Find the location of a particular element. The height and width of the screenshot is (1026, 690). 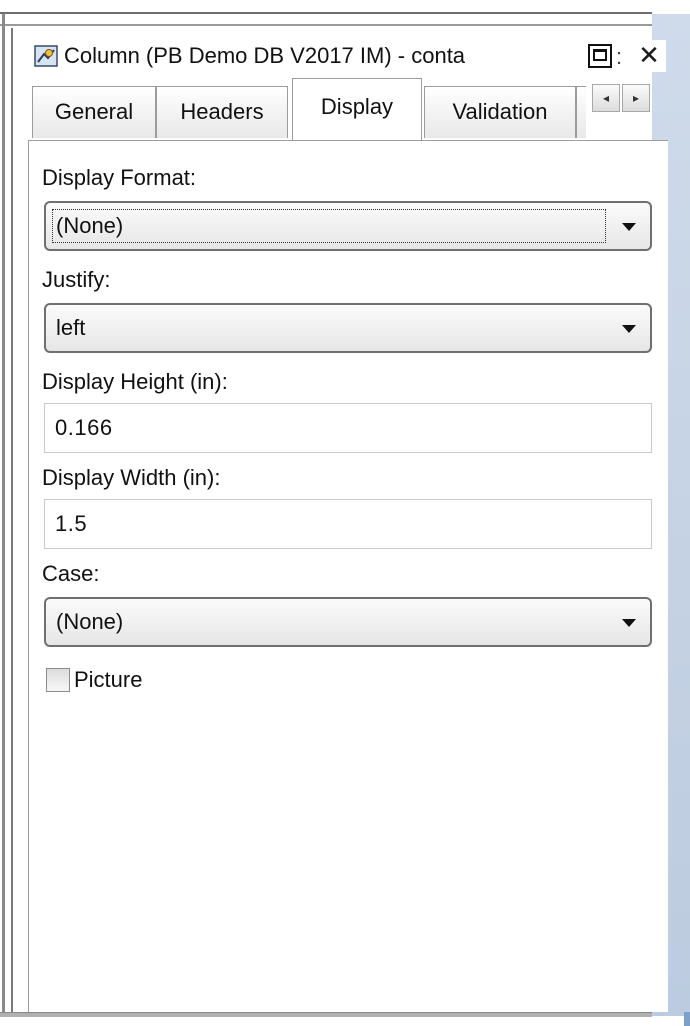

justify-dropdown: left is located at coordinates (348, 328).